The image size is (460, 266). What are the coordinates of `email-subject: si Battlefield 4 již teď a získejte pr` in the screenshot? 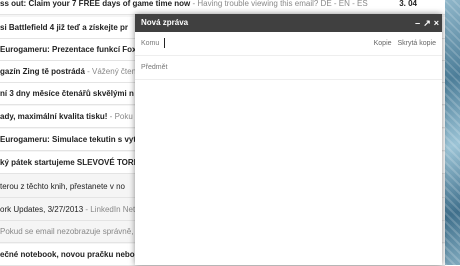 It's located at (64, 27).